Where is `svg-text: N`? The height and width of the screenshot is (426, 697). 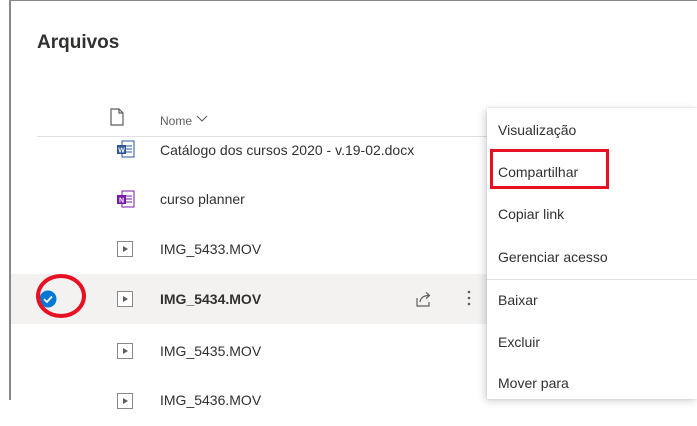
svg-text: N is located at coordinates (121, 201).